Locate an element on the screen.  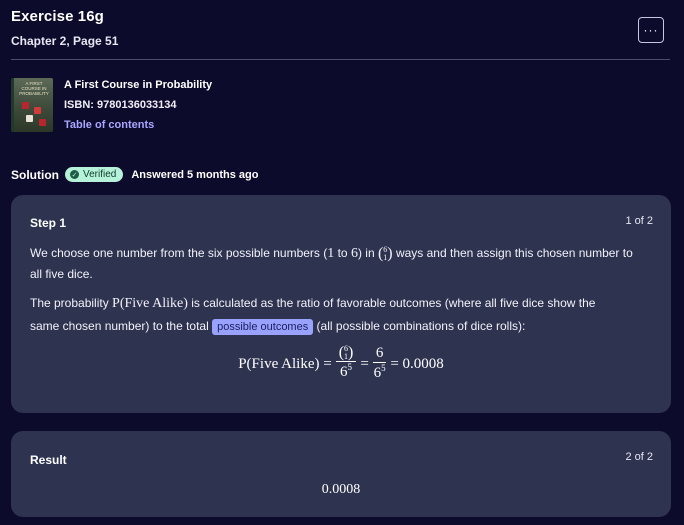
exercise-subtitle: Chapter 2, Page 51 is located at coordinates (65, 41).